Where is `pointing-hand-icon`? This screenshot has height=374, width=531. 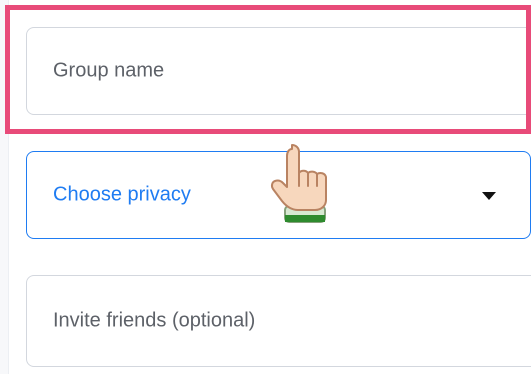
pointing-hand-icon is located at coordinates (298, 183).